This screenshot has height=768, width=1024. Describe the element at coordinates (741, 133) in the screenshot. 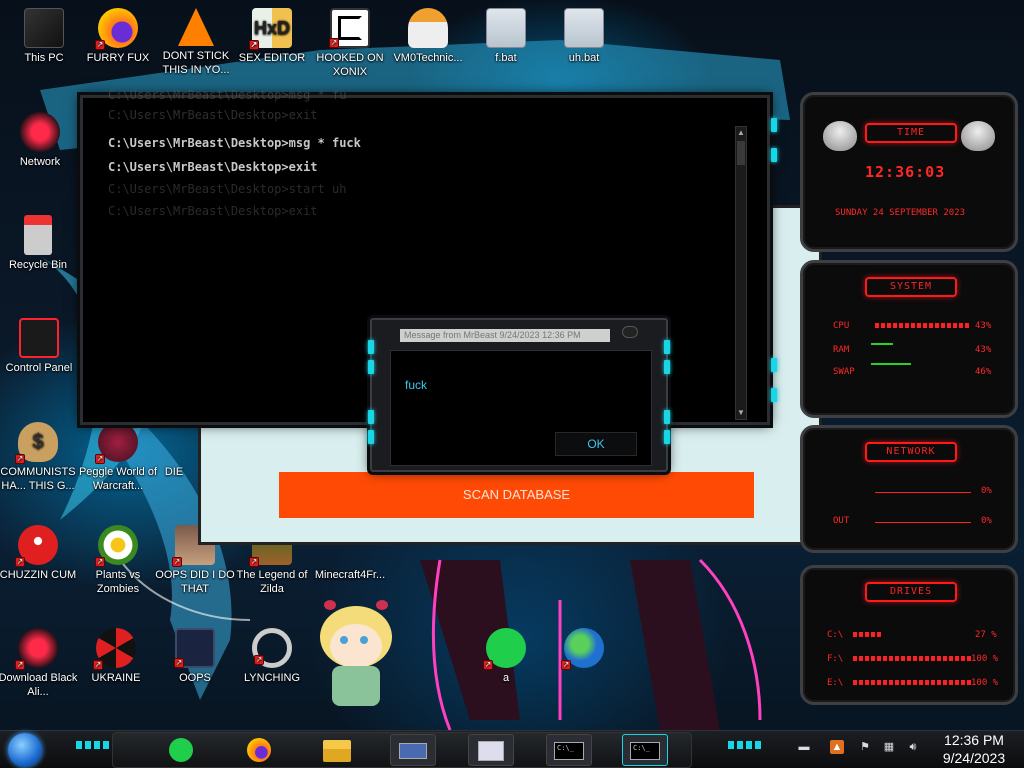

I see `scroll-up-arrow-icon: ▲` at that location.